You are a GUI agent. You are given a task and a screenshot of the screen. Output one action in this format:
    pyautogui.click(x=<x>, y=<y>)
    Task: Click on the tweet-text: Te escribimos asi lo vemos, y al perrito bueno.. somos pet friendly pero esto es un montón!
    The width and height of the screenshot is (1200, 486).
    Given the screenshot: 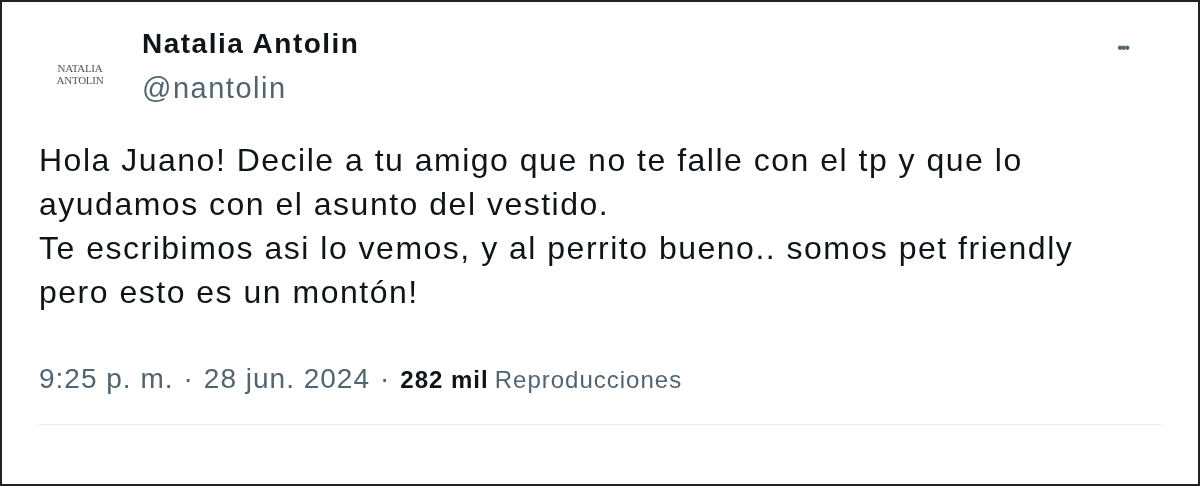 What is the action you would take?
    pyautogui.click(x=557, y=270)
    